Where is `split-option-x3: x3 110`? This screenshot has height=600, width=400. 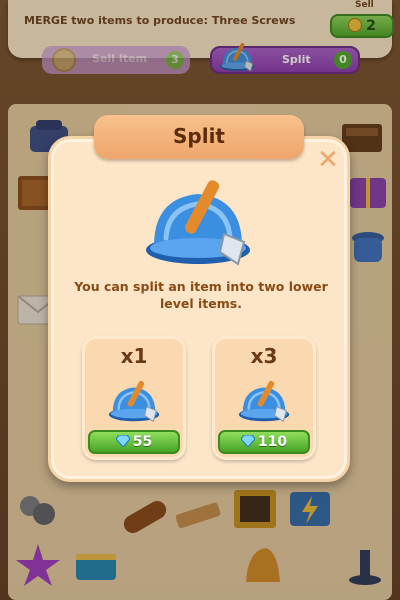 split-option-x3: x3 110 is located at coordinates (264, 398).